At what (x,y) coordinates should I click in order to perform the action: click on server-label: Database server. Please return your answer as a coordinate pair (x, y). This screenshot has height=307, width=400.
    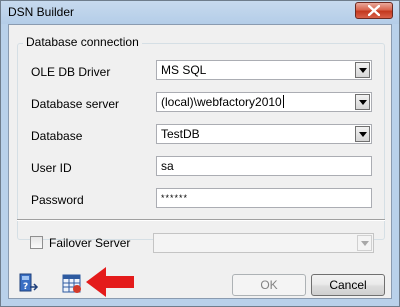
    Looking at the image, I should click on (75, 104).